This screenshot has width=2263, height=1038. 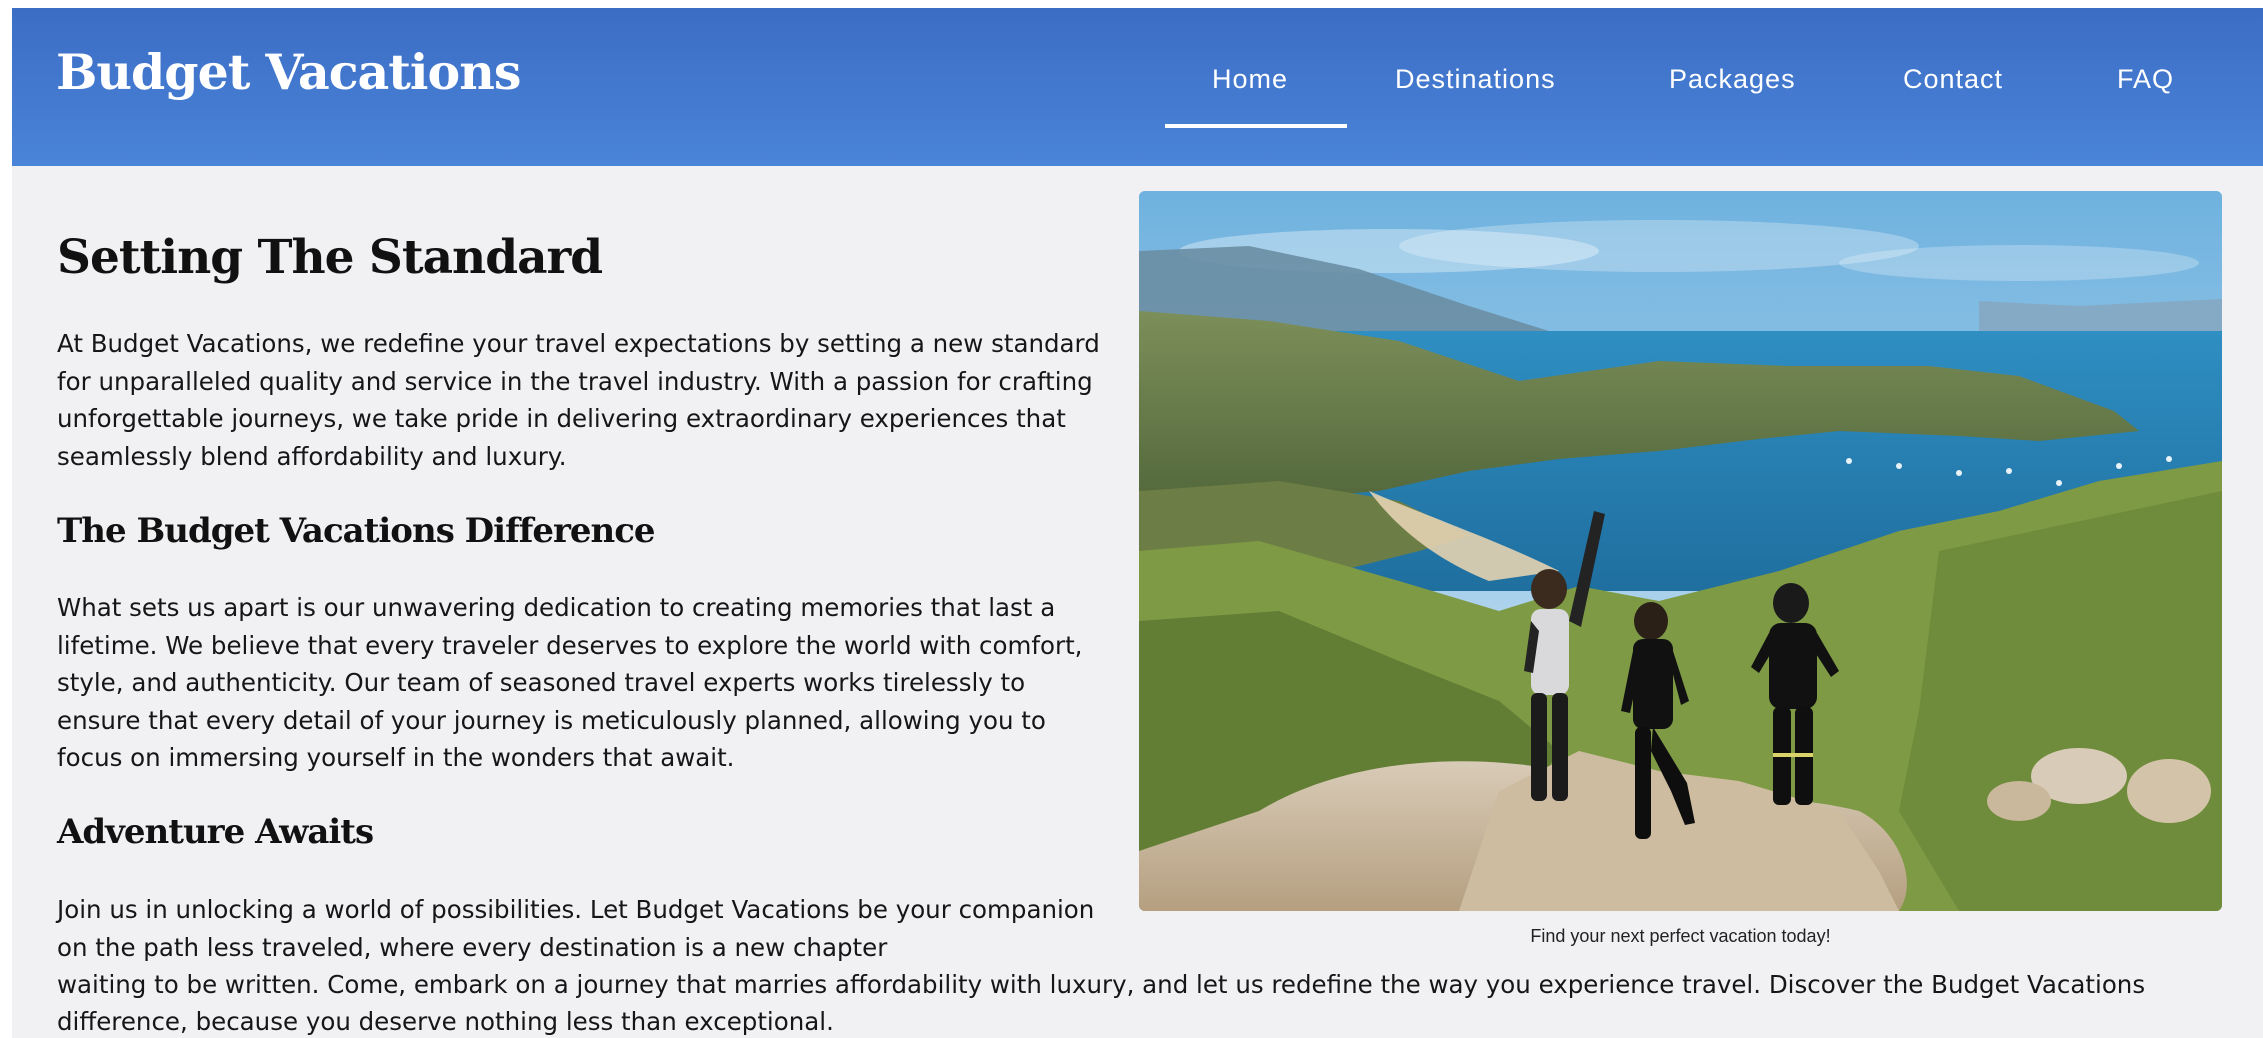 I want to click on difference-heading: The Budget Vacations Difference, so click(x=356, y=531).